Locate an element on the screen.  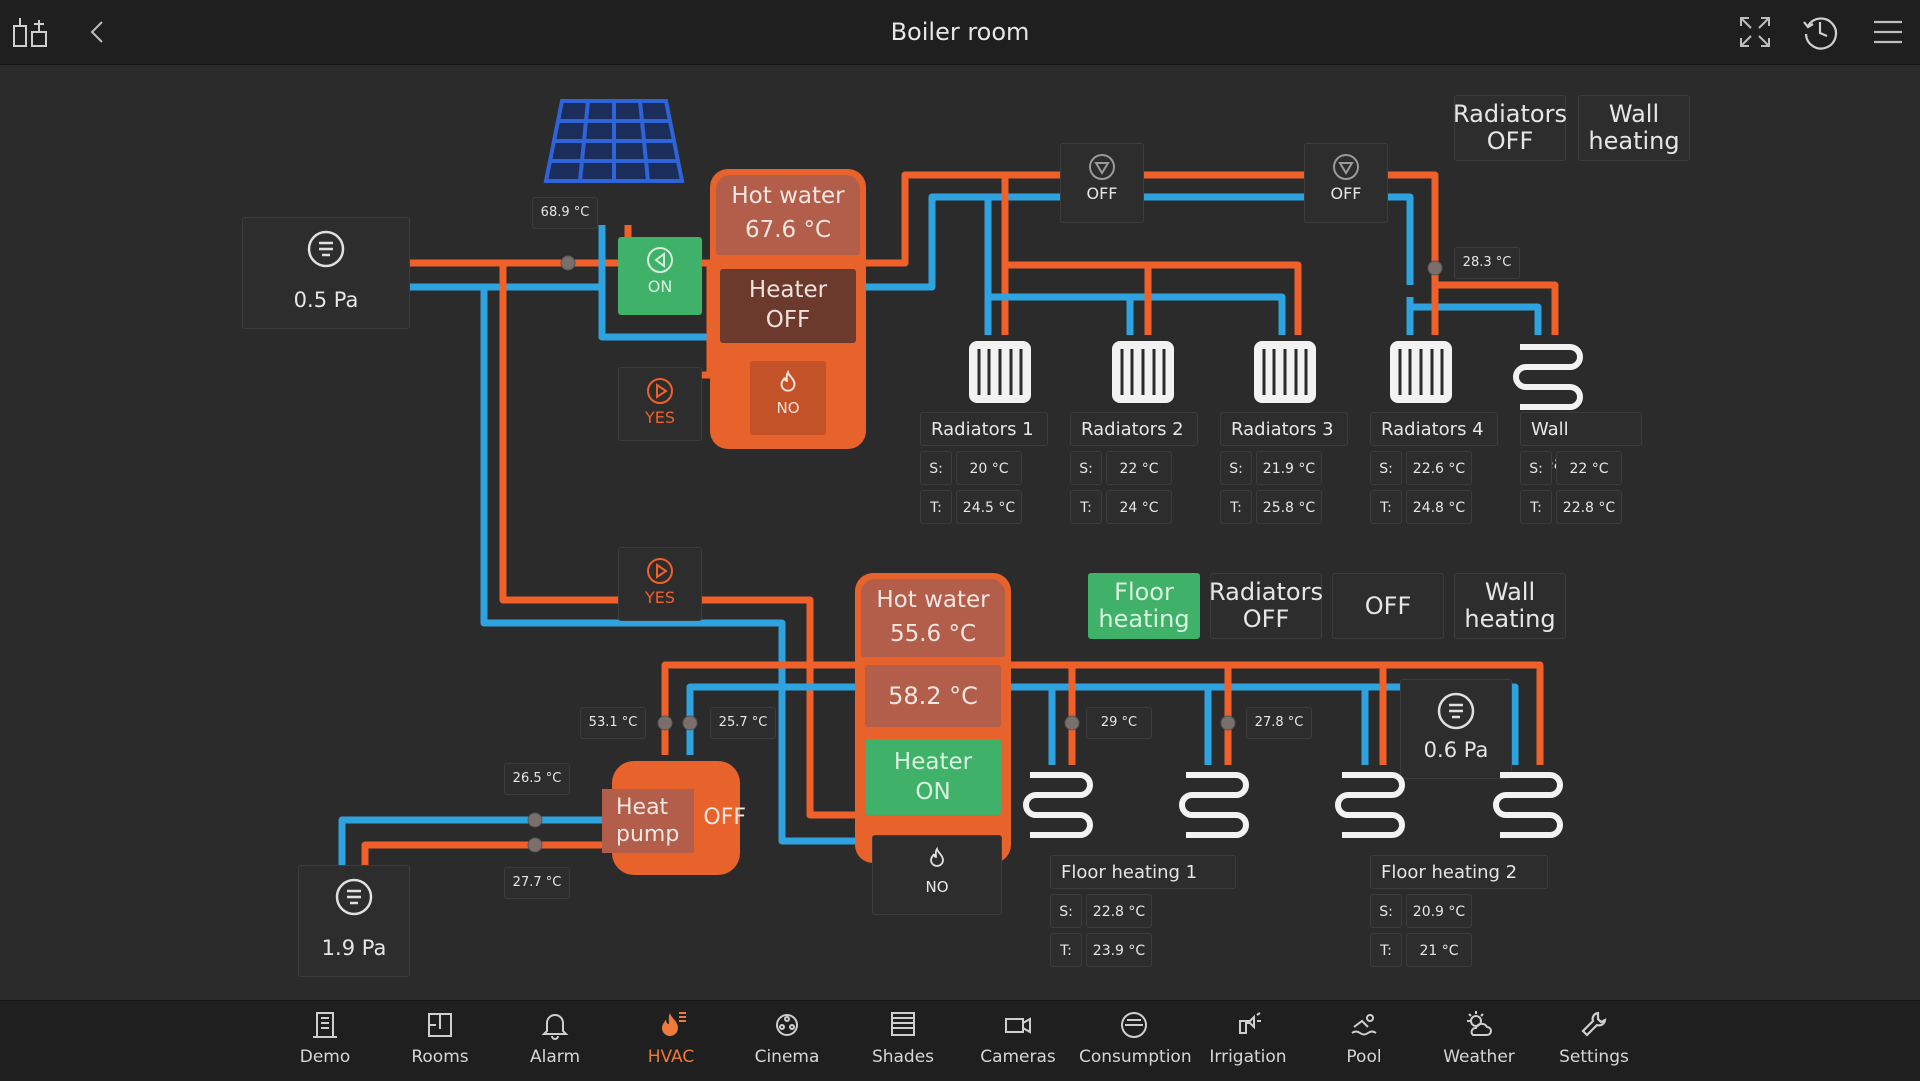
heater-upper: Heater OFF is located at coordinates (788, 306).